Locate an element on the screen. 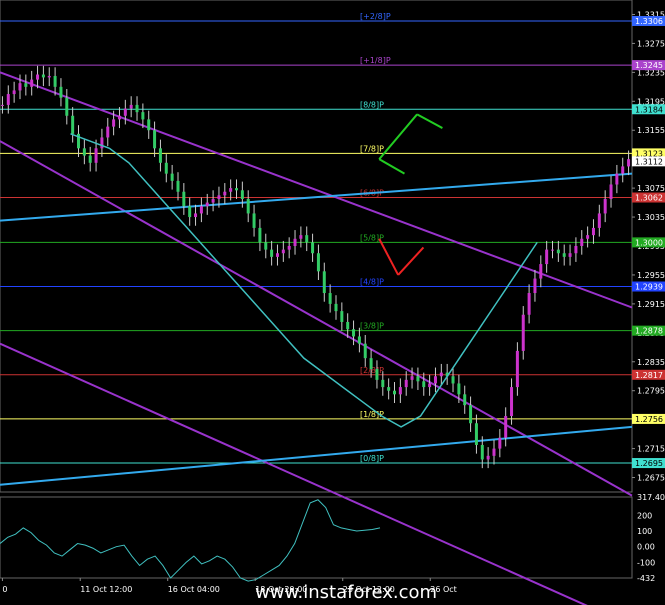 The width and height of the screenshot is (665, 605). oscillator-line is located at coordinates (190, 540).